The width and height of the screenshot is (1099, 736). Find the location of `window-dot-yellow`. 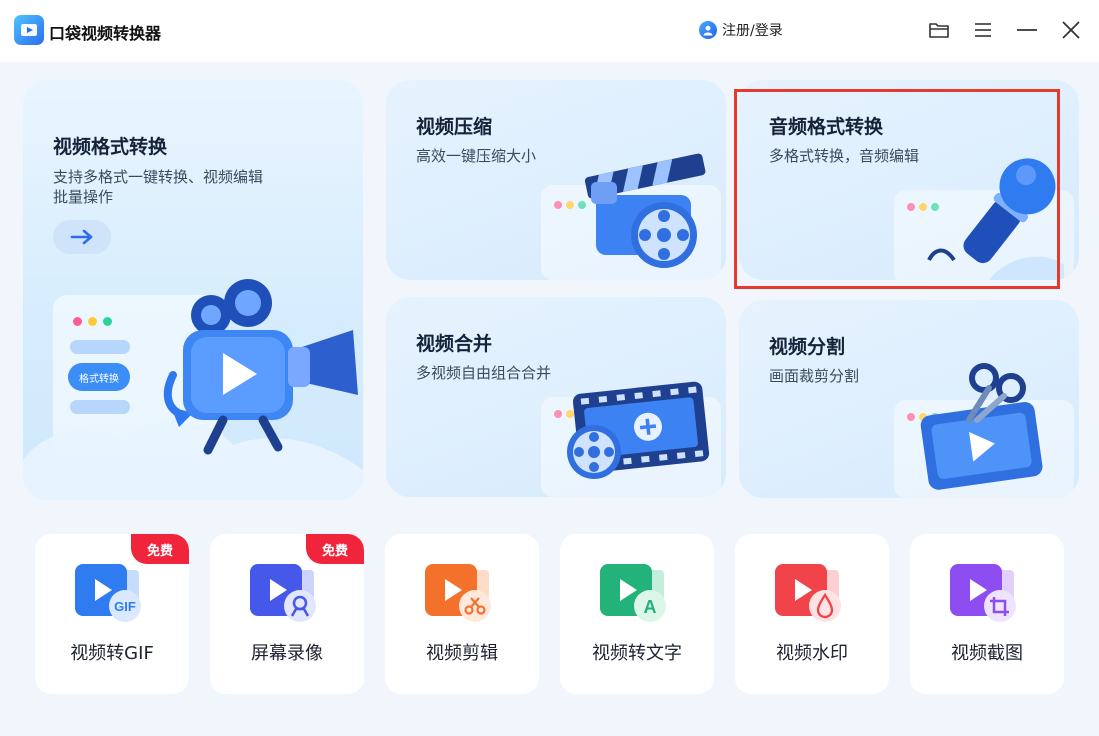

window-dot-yellow is located at coordinates (92, 321).